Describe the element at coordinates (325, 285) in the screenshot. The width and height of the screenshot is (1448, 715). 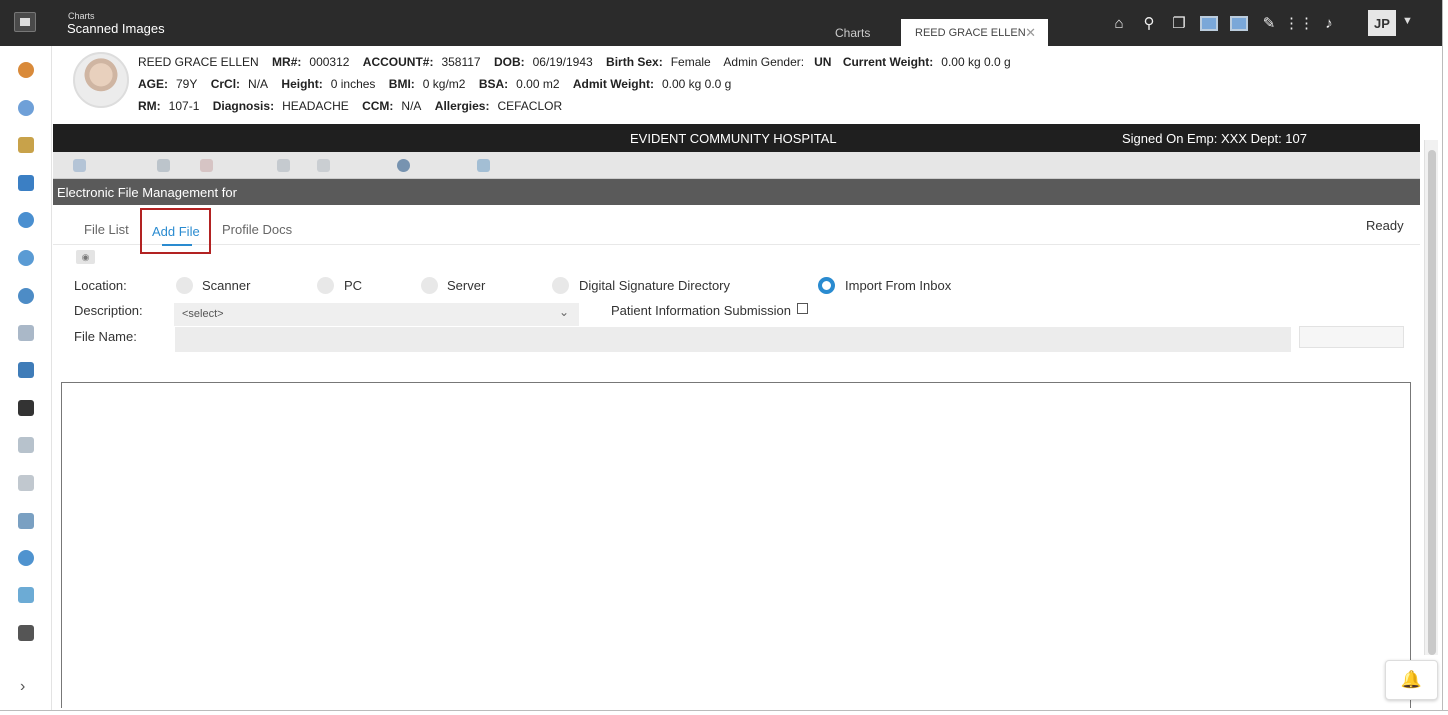
I see `radio-pc` at that location.